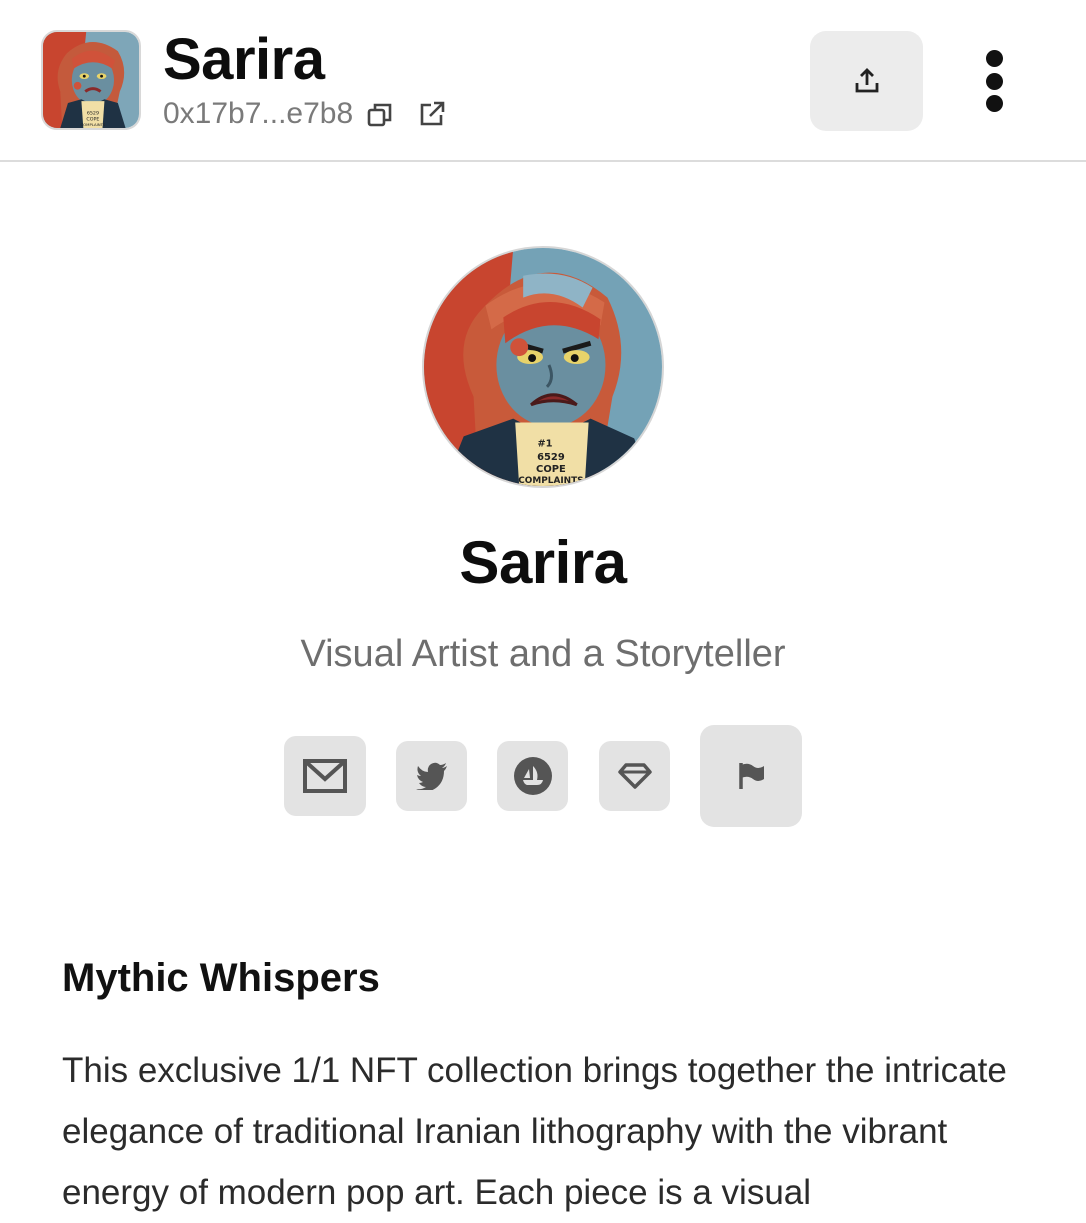  I want to click on diamond-icon, so click(634, 776).